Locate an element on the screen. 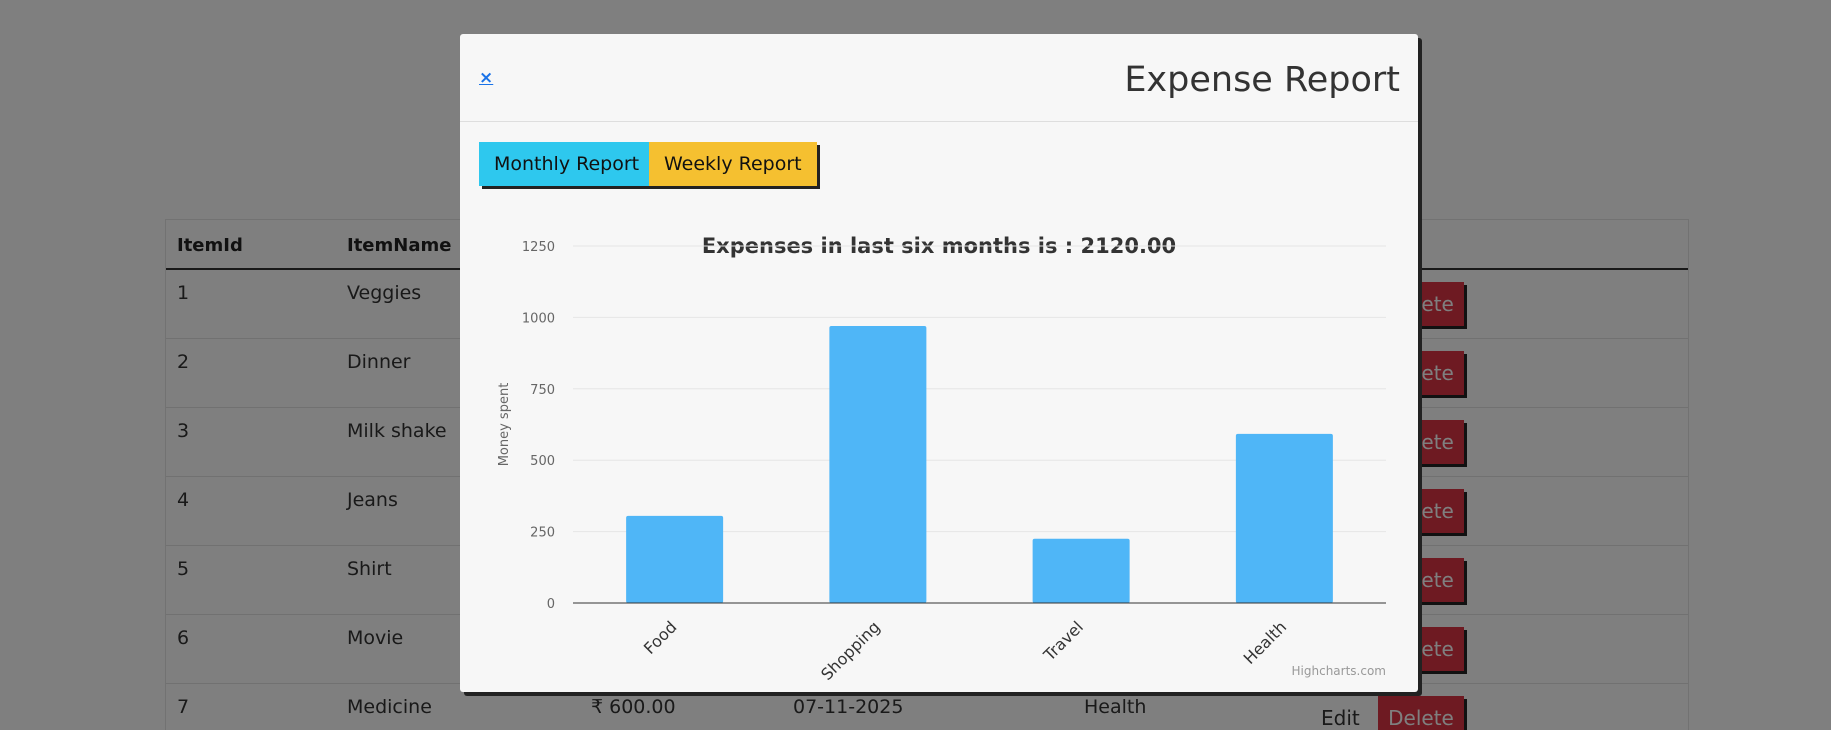  y-tick-label: 1000 is located at coordinates (538, 318).